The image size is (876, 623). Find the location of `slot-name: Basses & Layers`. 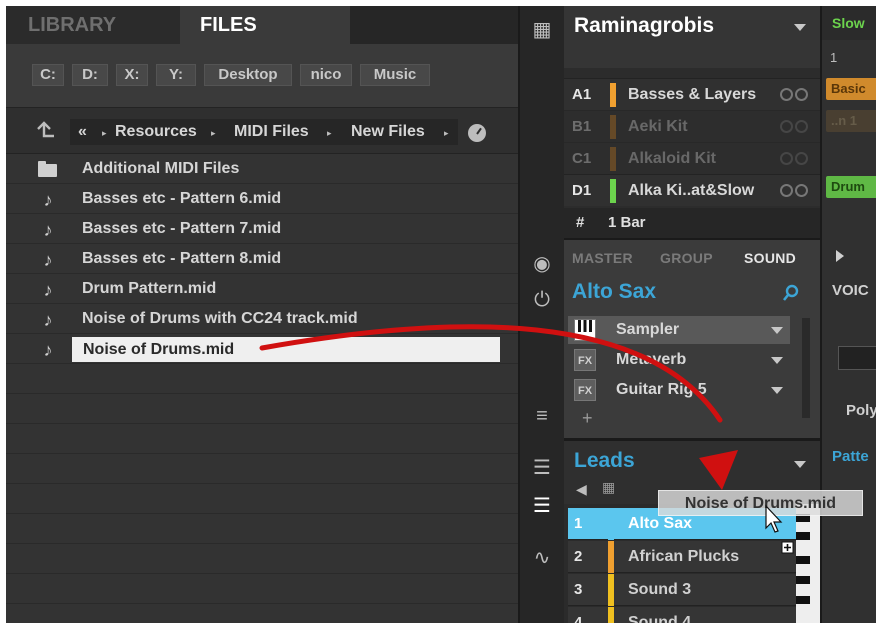

slot-name: Basses & Layers is located at coordinates (692, 94).